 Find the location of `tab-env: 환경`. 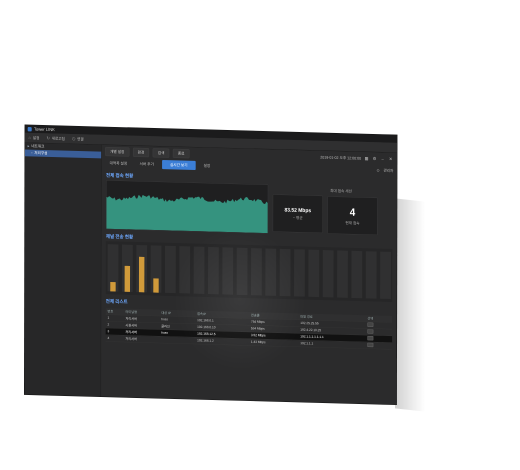

tab-env: 환경 is located at coordinates (141, 152).